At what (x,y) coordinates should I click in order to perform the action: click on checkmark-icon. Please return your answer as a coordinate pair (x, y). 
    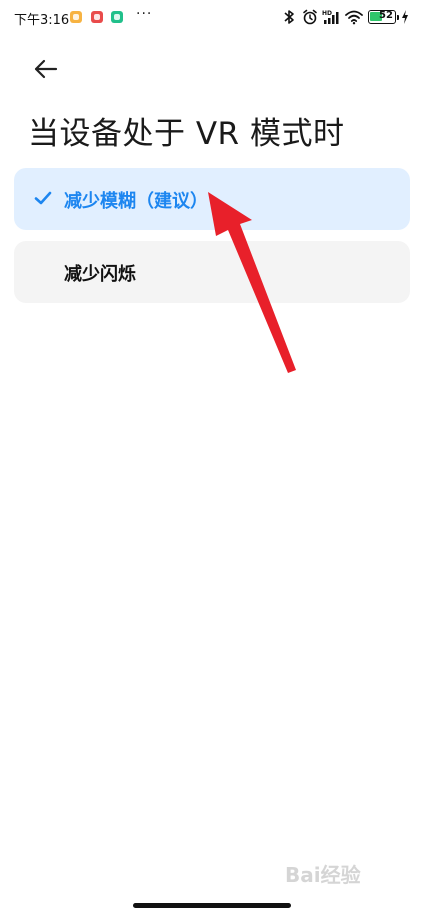
    Looking at the image, I should click on (43, 198).